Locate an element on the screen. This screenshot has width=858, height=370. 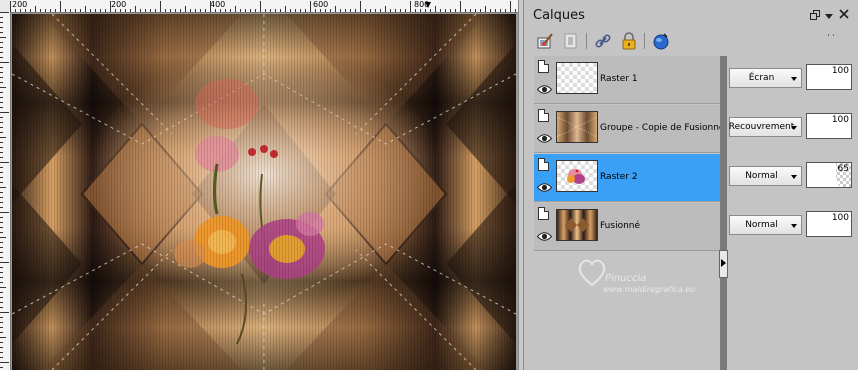
lock-icon is located at coordinates (629, 41).